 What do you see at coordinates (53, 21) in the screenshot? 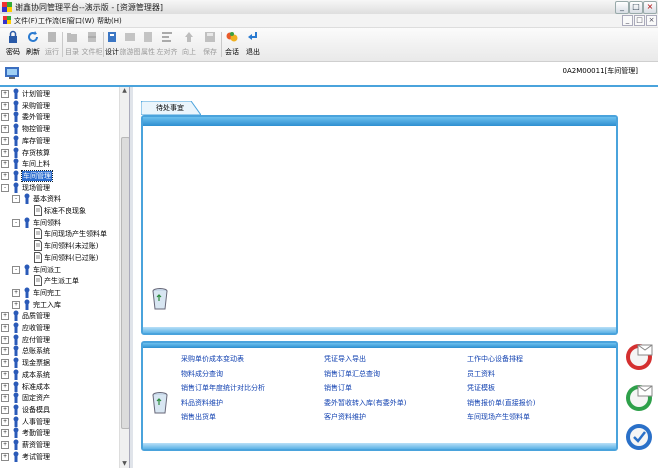
I see `menu-workflow: 工作流(E)` at bounding box center [53, 21].